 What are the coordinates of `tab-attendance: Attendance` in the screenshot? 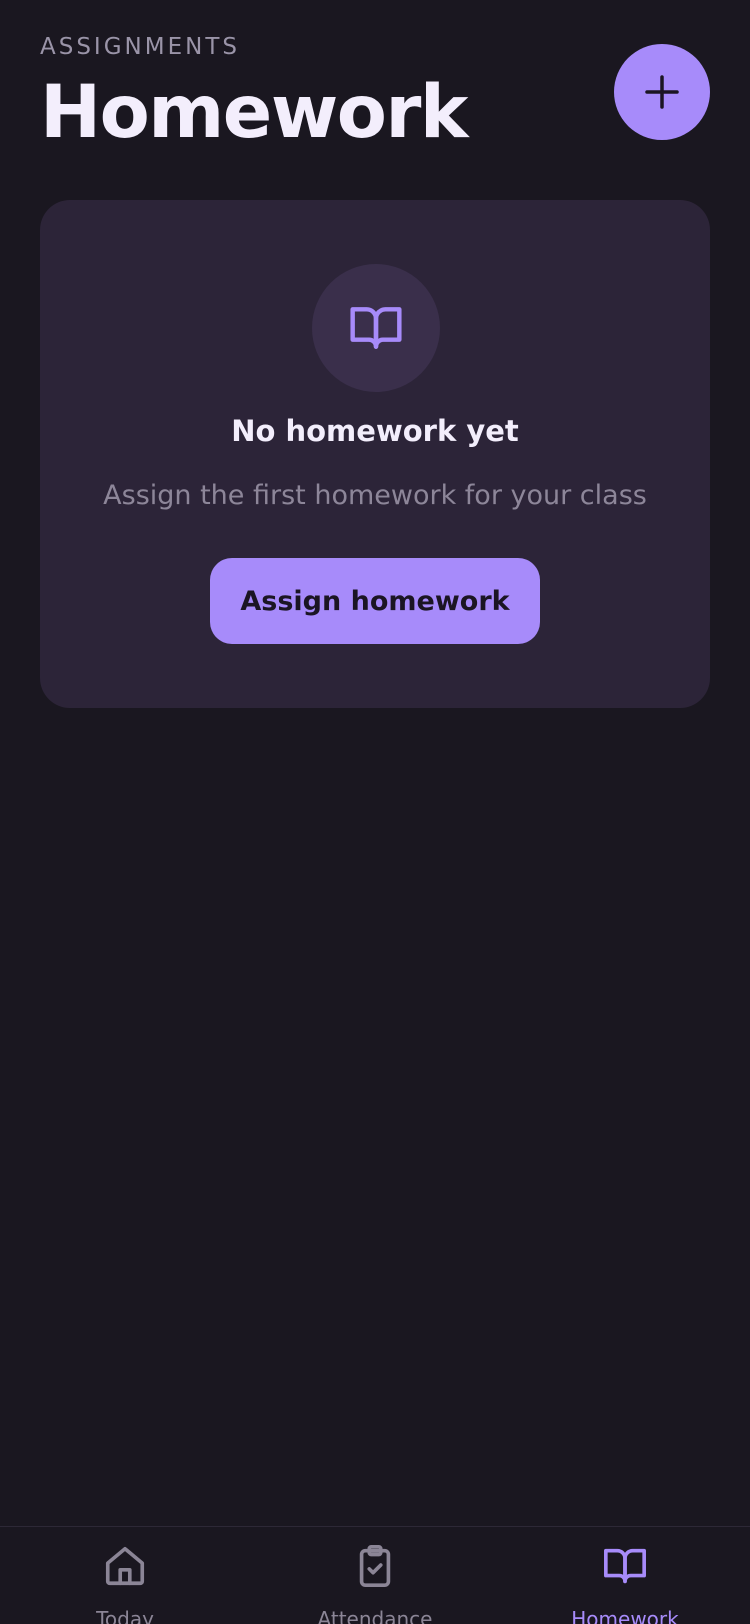 It's located at (375, 1575).